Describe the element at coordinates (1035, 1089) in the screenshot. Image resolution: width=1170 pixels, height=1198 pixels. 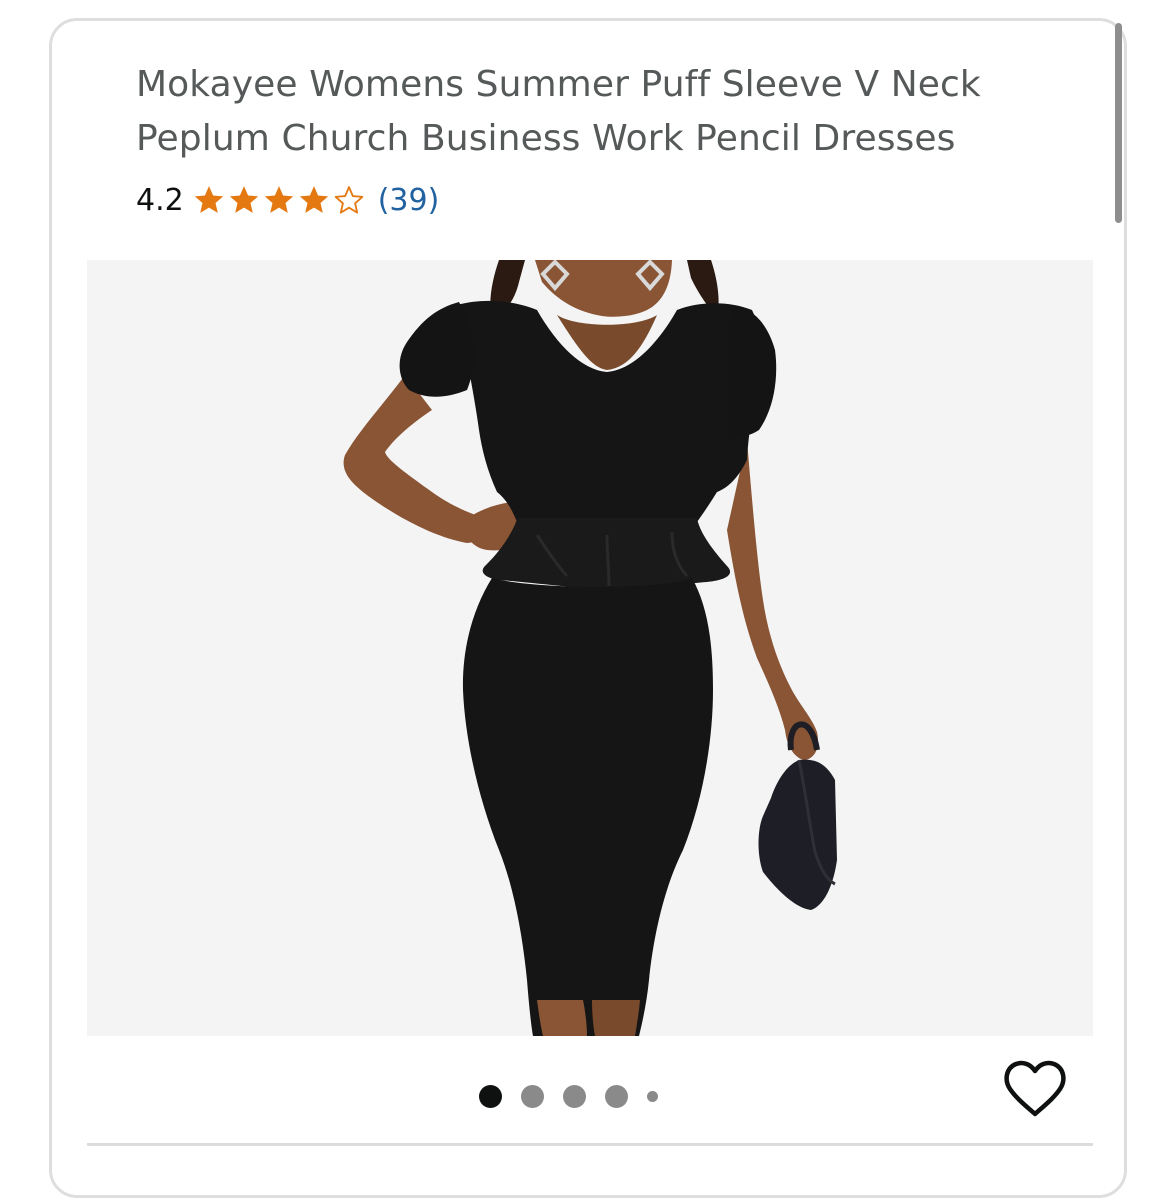
I see `heart-icon` at that location.